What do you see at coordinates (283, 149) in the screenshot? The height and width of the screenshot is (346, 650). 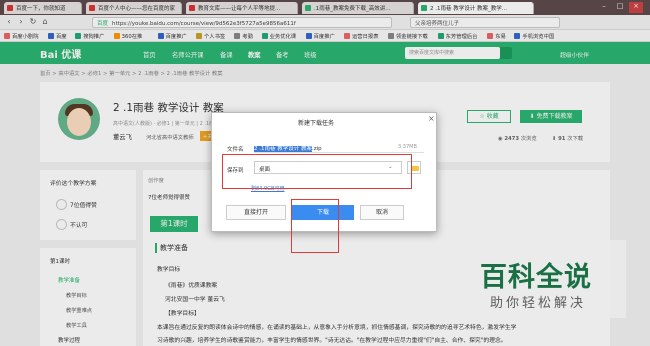 I see `filename-selected: 2 .1雨巷 教学设计 教案` at bounding box center [283, 149].